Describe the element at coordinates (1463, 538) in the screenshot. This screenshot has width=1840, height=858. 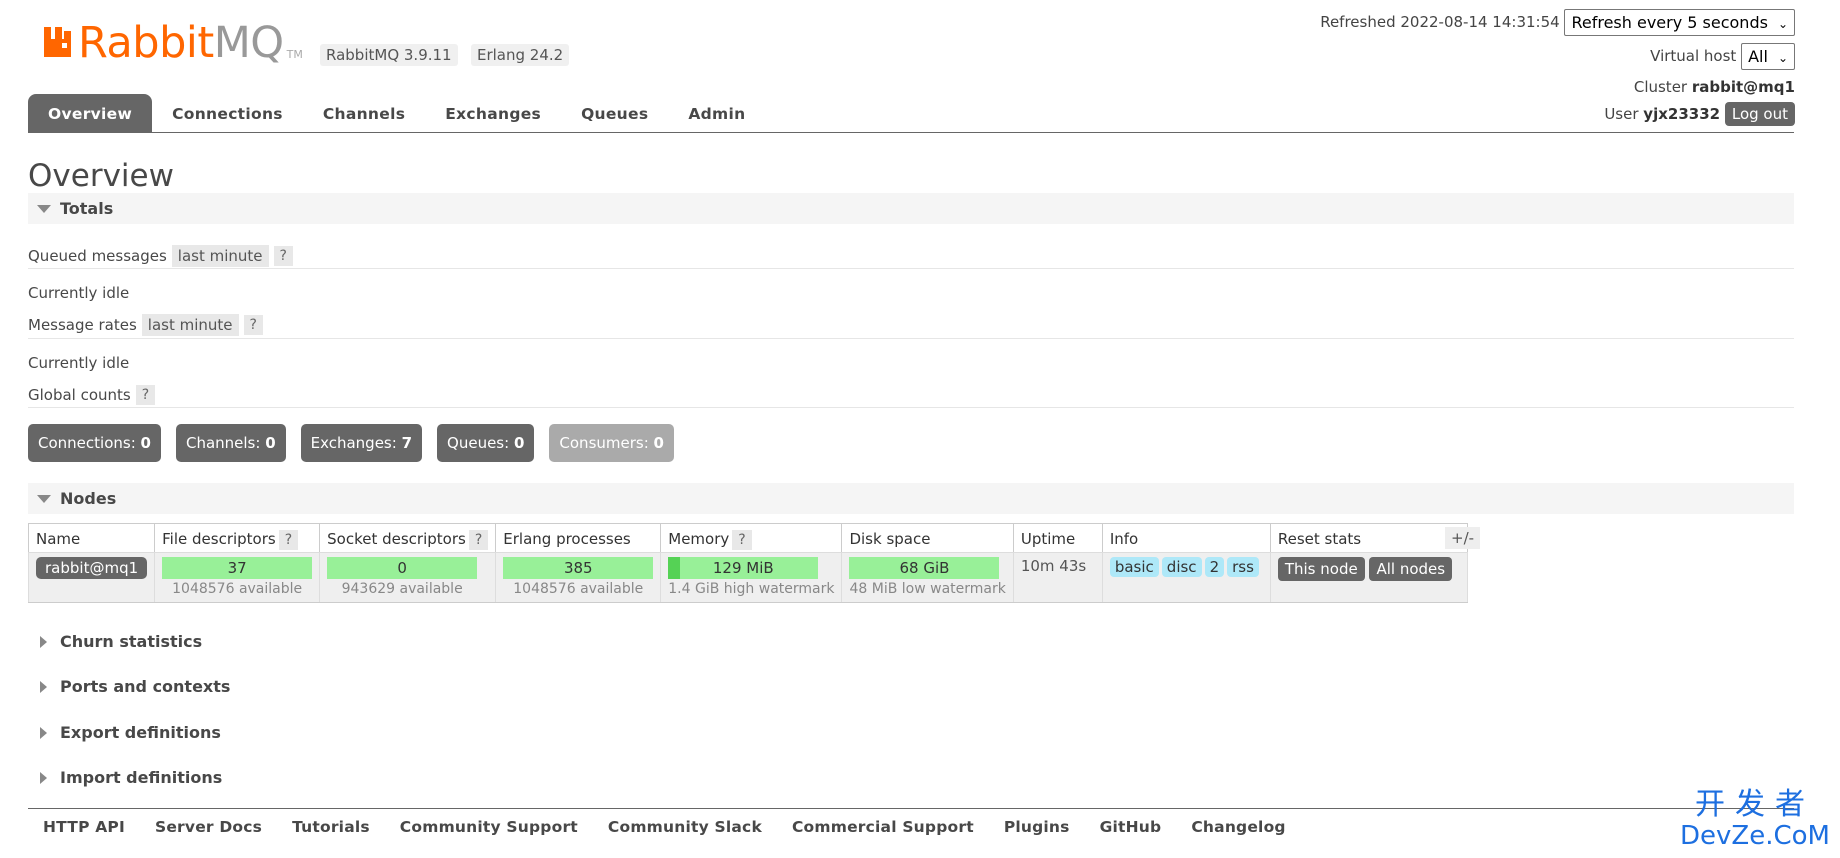
I see `toggle-columns-button: +/-` at that location.